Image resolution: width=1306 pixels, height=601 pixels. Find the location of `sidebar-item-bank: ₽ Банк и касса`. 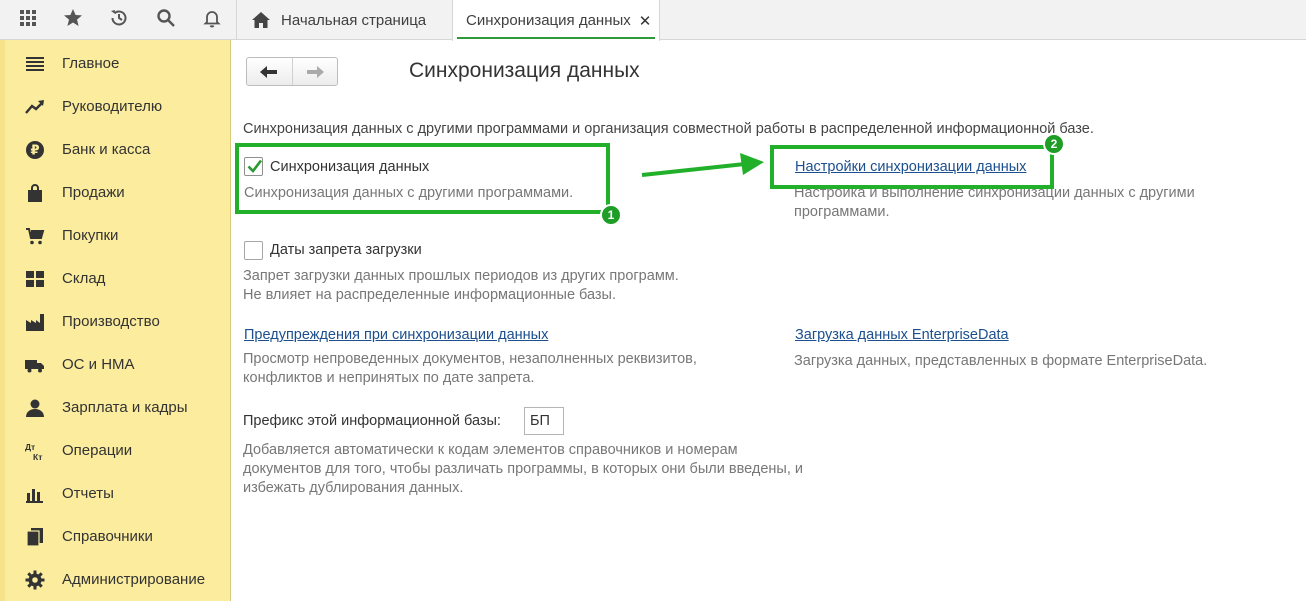

sidebar-item-bank: ₽ Банк и касса is located at coordinates (115, 149).